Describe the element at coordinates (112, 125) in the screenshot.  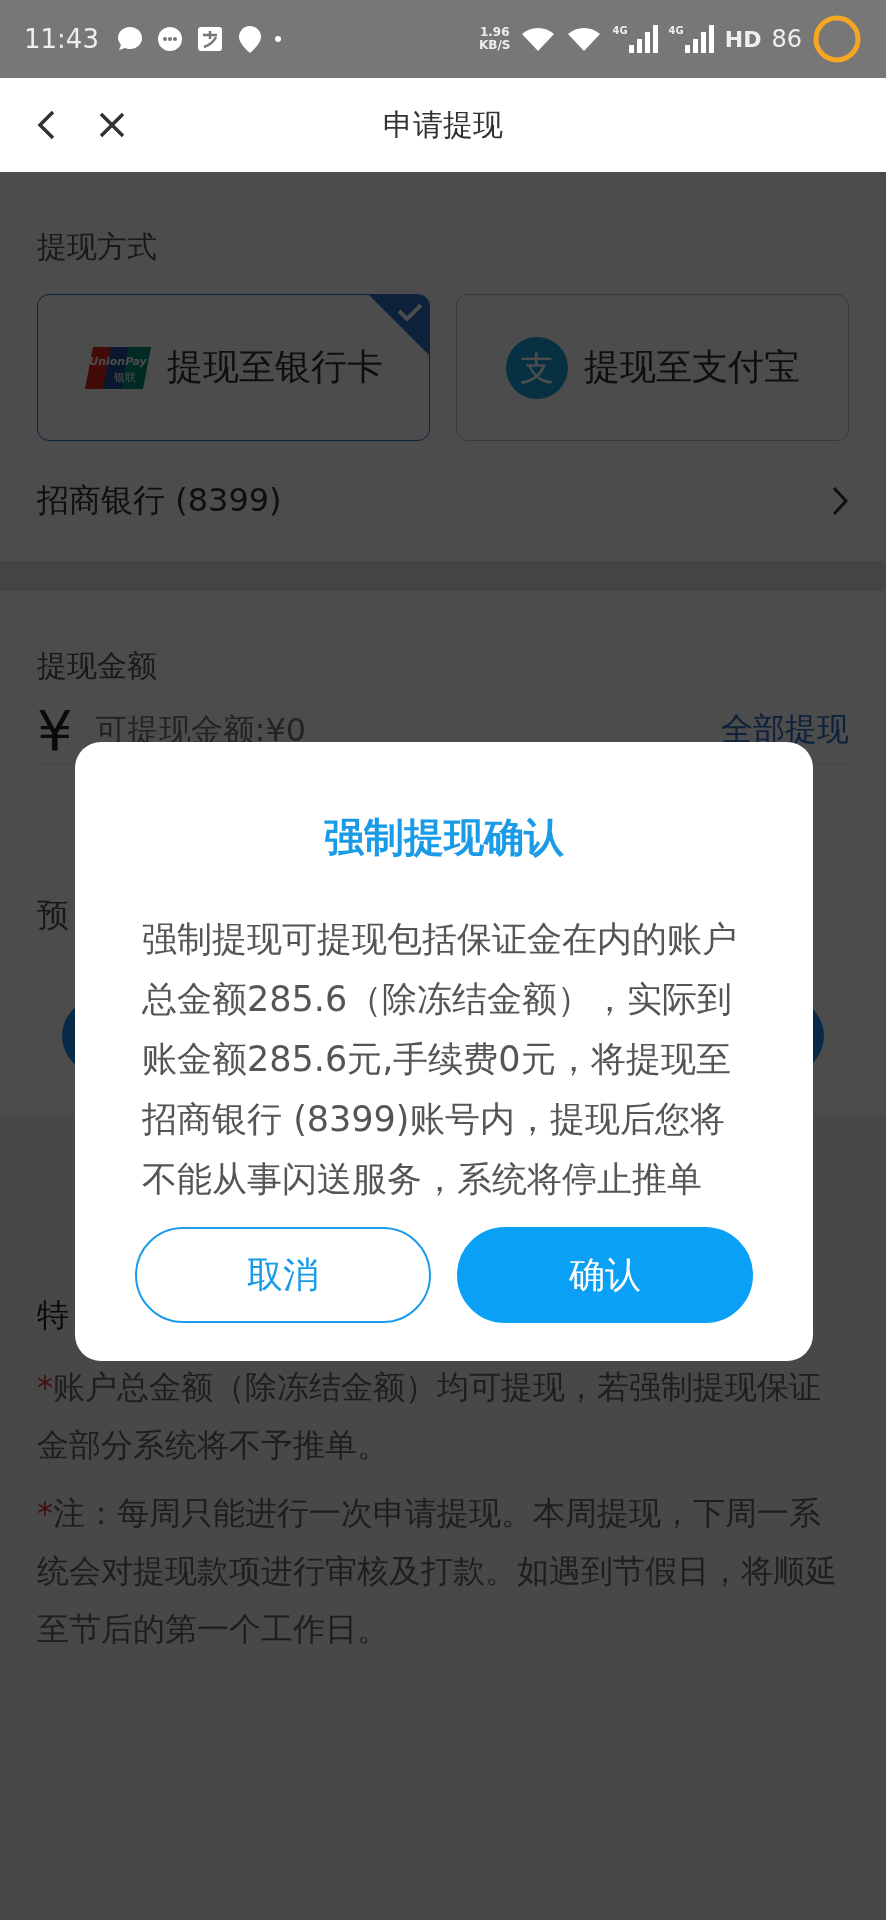
I see `close-icon` at that location.